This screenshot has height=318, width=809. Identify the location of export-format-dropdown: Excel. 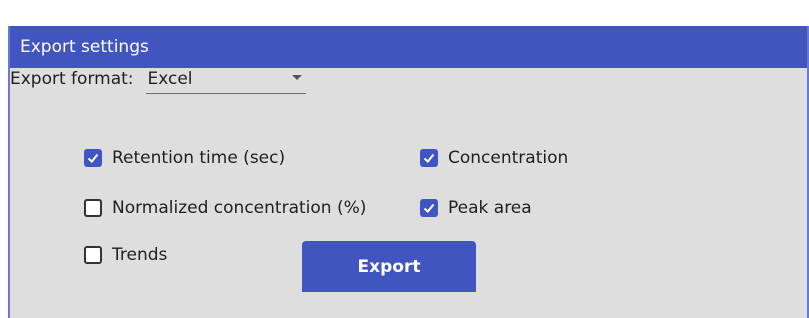
(225, 79).